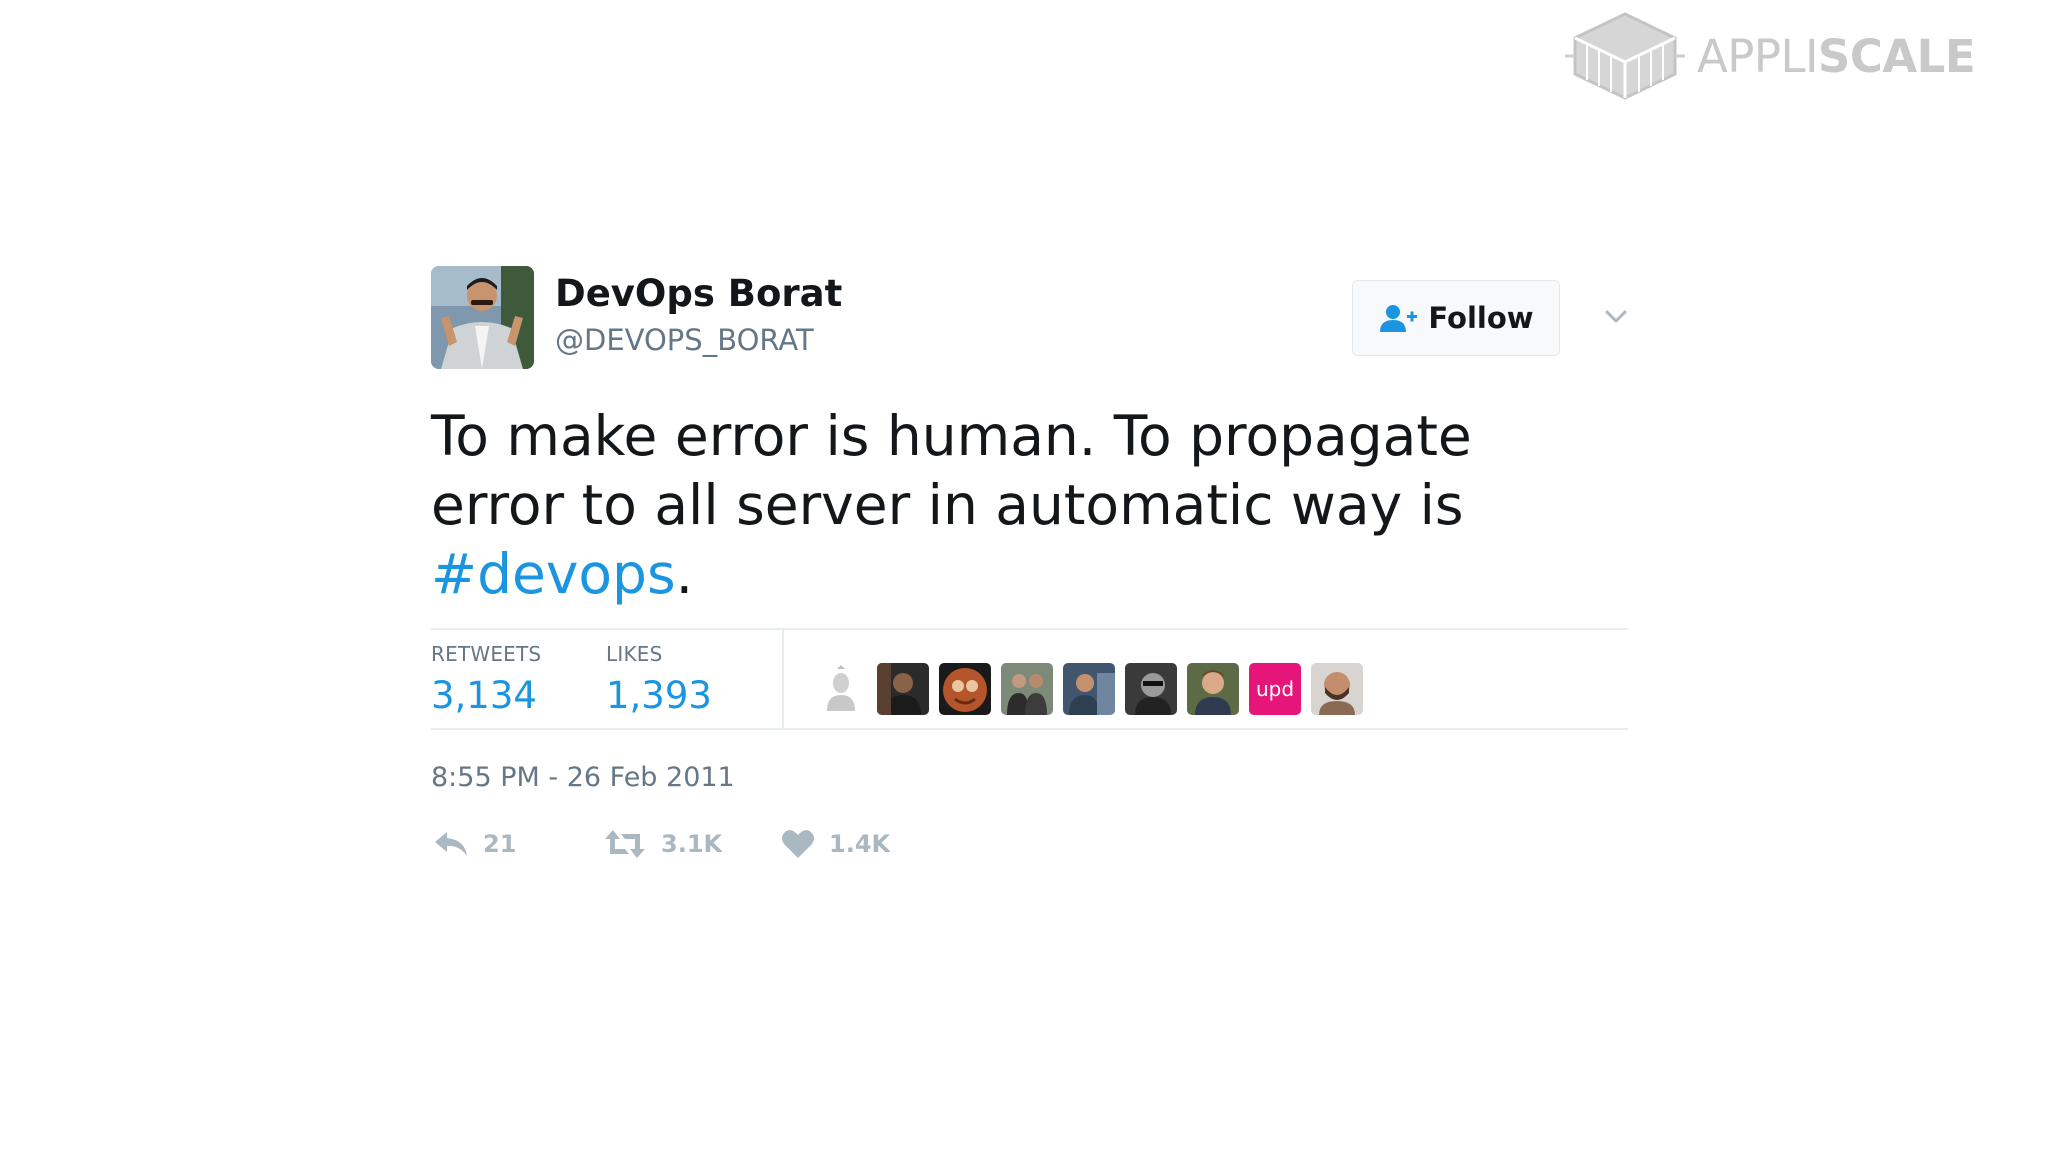 Image resolution: width=2048 pixels, height=1152 pixels. What do you see at coordinates (798, 844) in the screenshot?
I see `heart-icon` at bounding box center [798, 844].